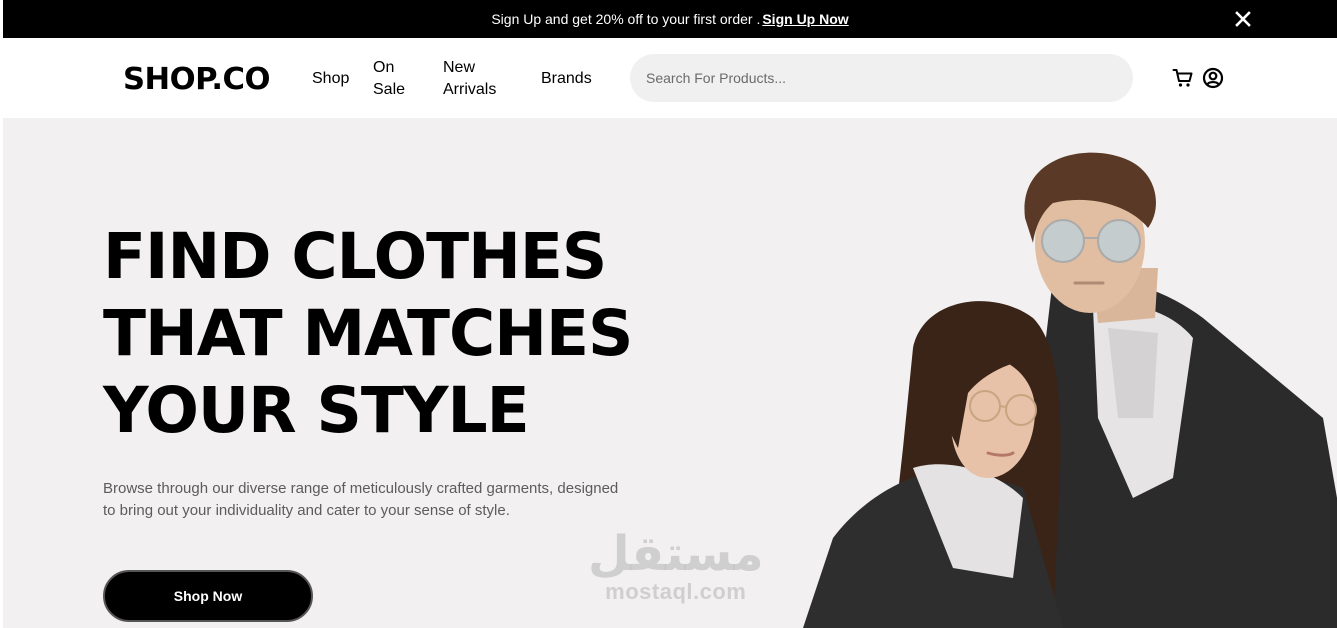 The height and width of the screenshot is (628, 1337). I want to click on user-icon, so click(1213, 78).